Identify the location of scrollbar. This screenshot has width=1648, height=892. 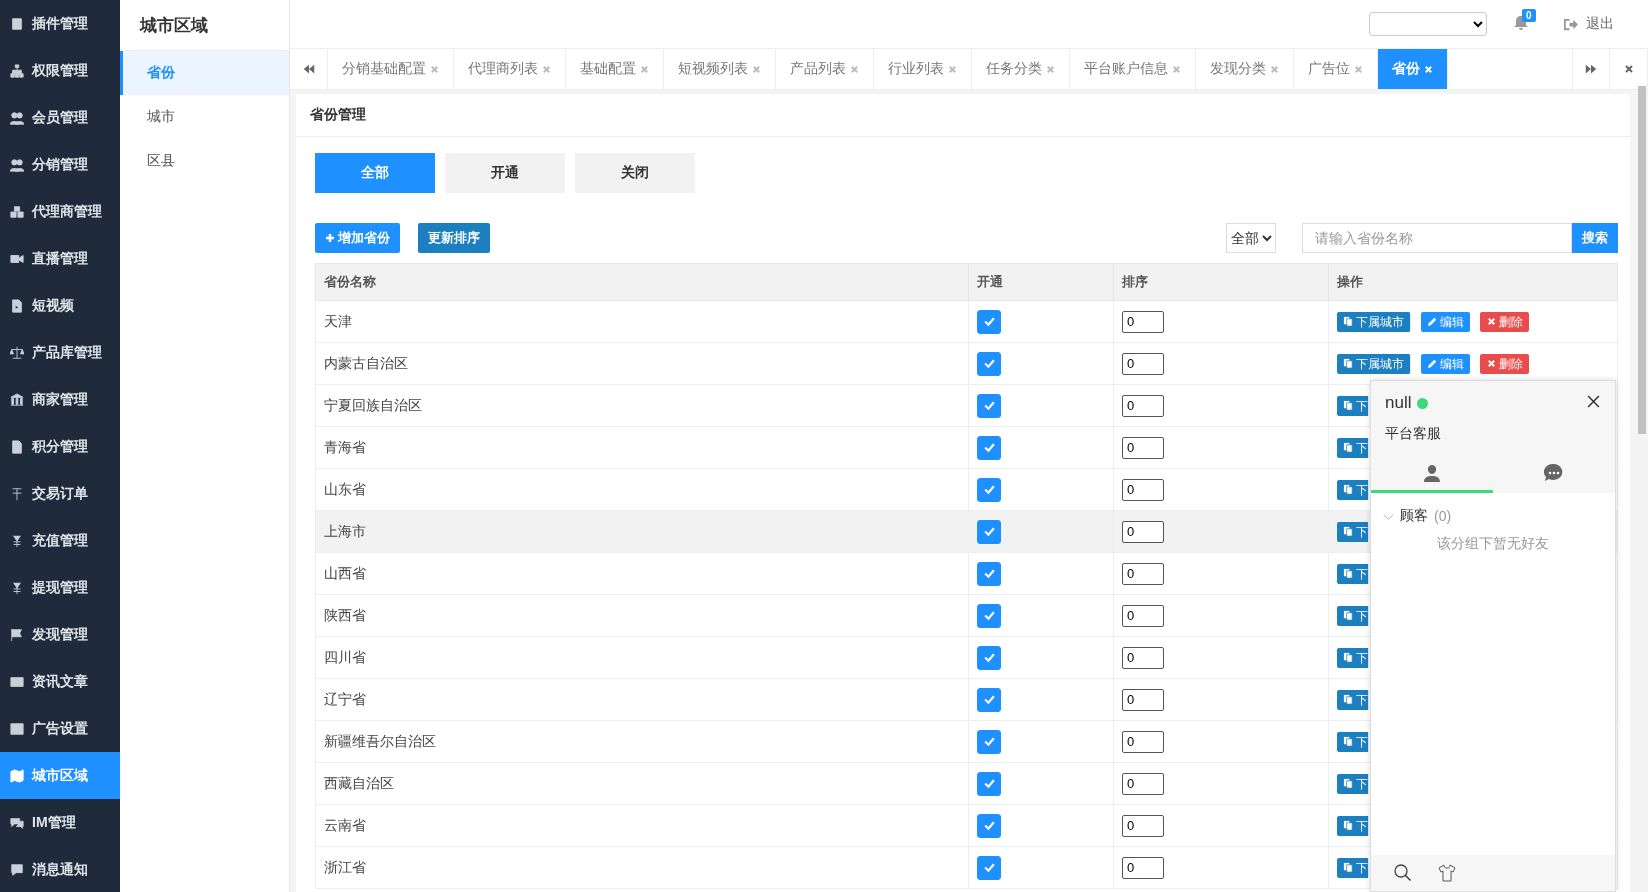
(1642, 260).